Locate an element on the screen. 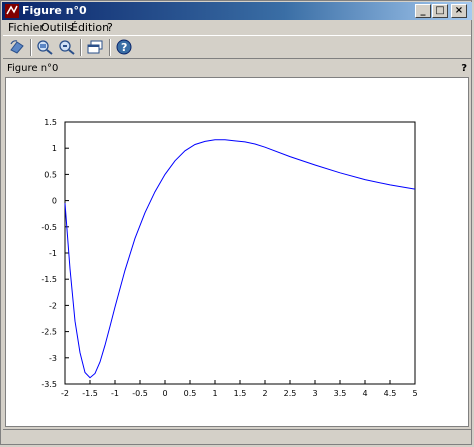 The width and height of the screenshot is (474, 447). y-tick-label: -3.5 is located at coordinates (49, 384).